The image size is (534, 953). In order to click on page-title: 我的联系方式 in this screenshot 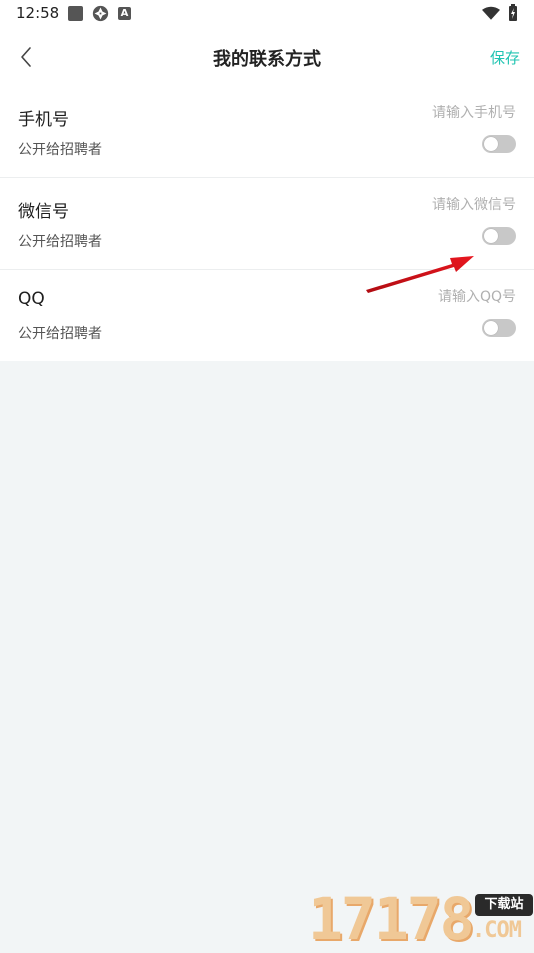, I will do `click(267, 59)`.